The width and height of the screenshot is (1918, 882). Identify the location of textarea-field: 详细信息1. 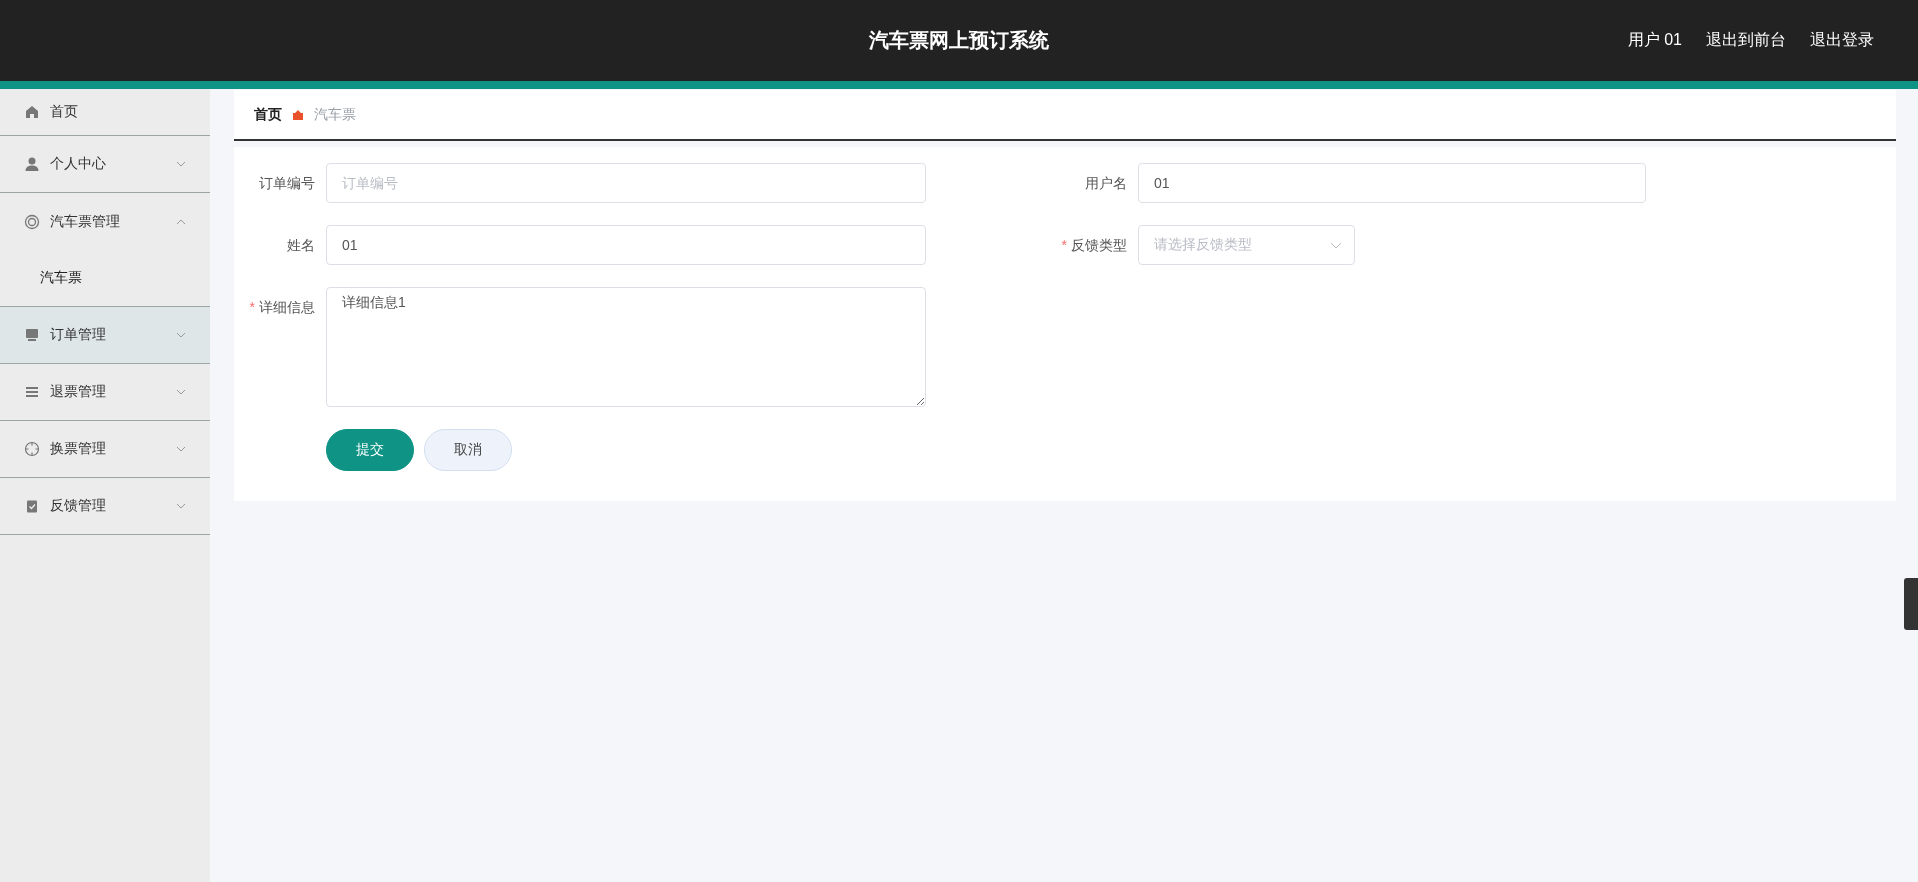
(626, 347).